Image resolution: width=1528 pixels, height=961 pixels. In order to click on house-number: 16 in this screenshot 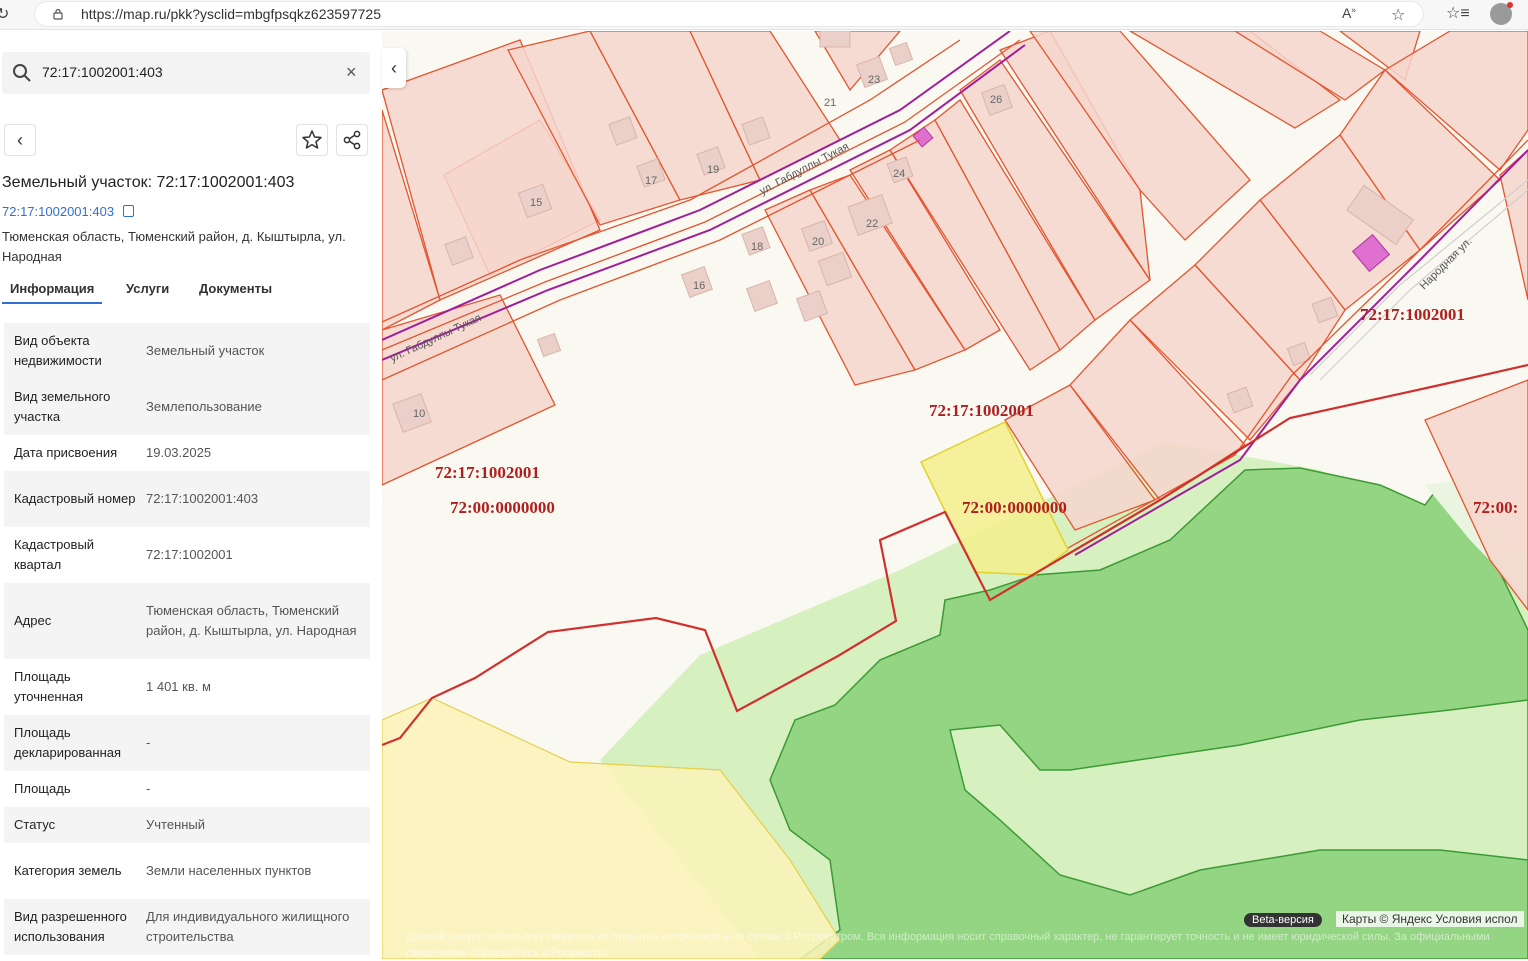, I will do `click(699, 286)`.